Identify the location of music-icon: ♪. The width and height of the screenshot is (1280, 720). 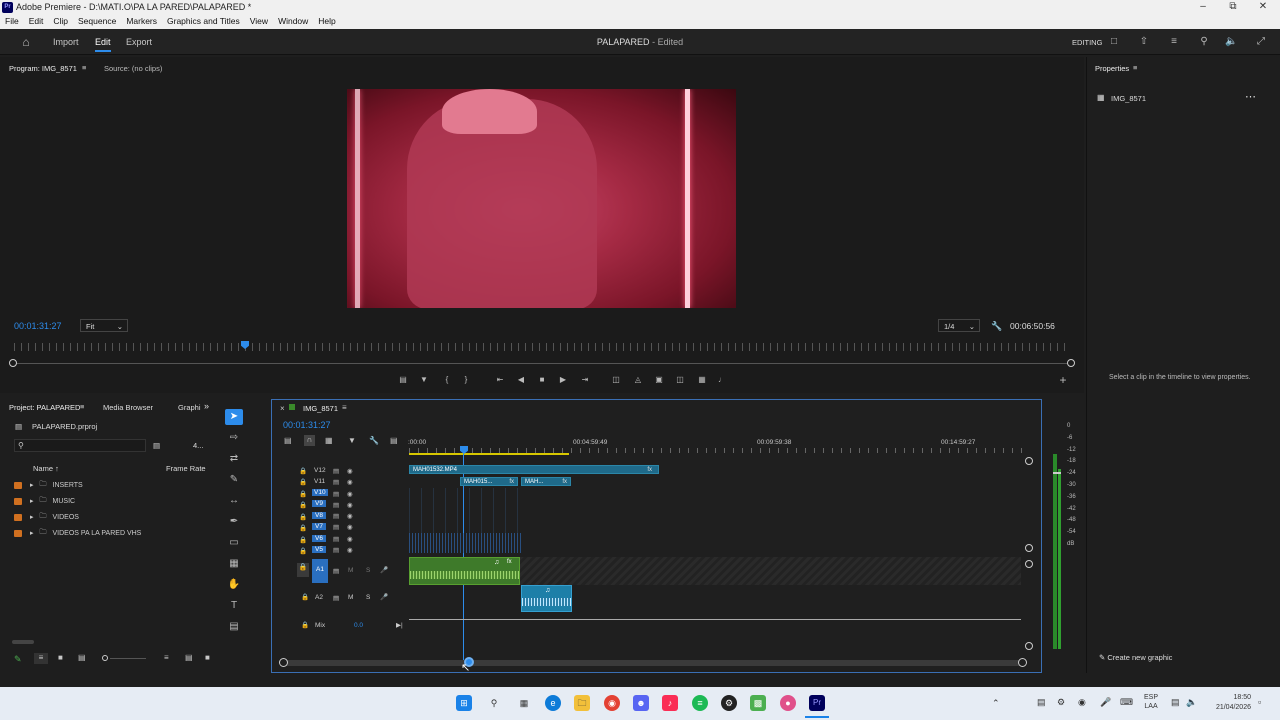
(670, 703).